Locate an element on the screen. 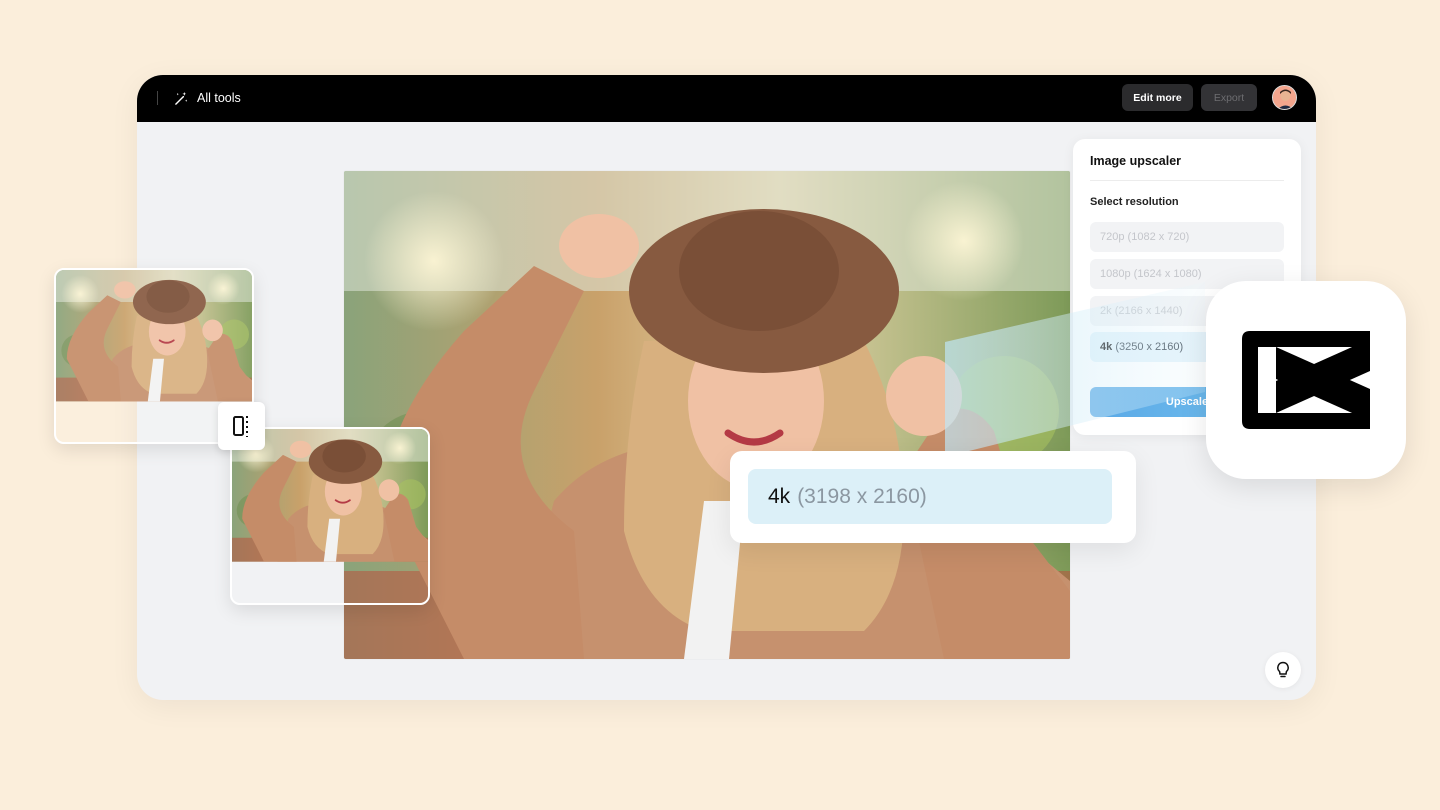  option-dims: (1624 x 1080) is located at coordinates (1167, 274).